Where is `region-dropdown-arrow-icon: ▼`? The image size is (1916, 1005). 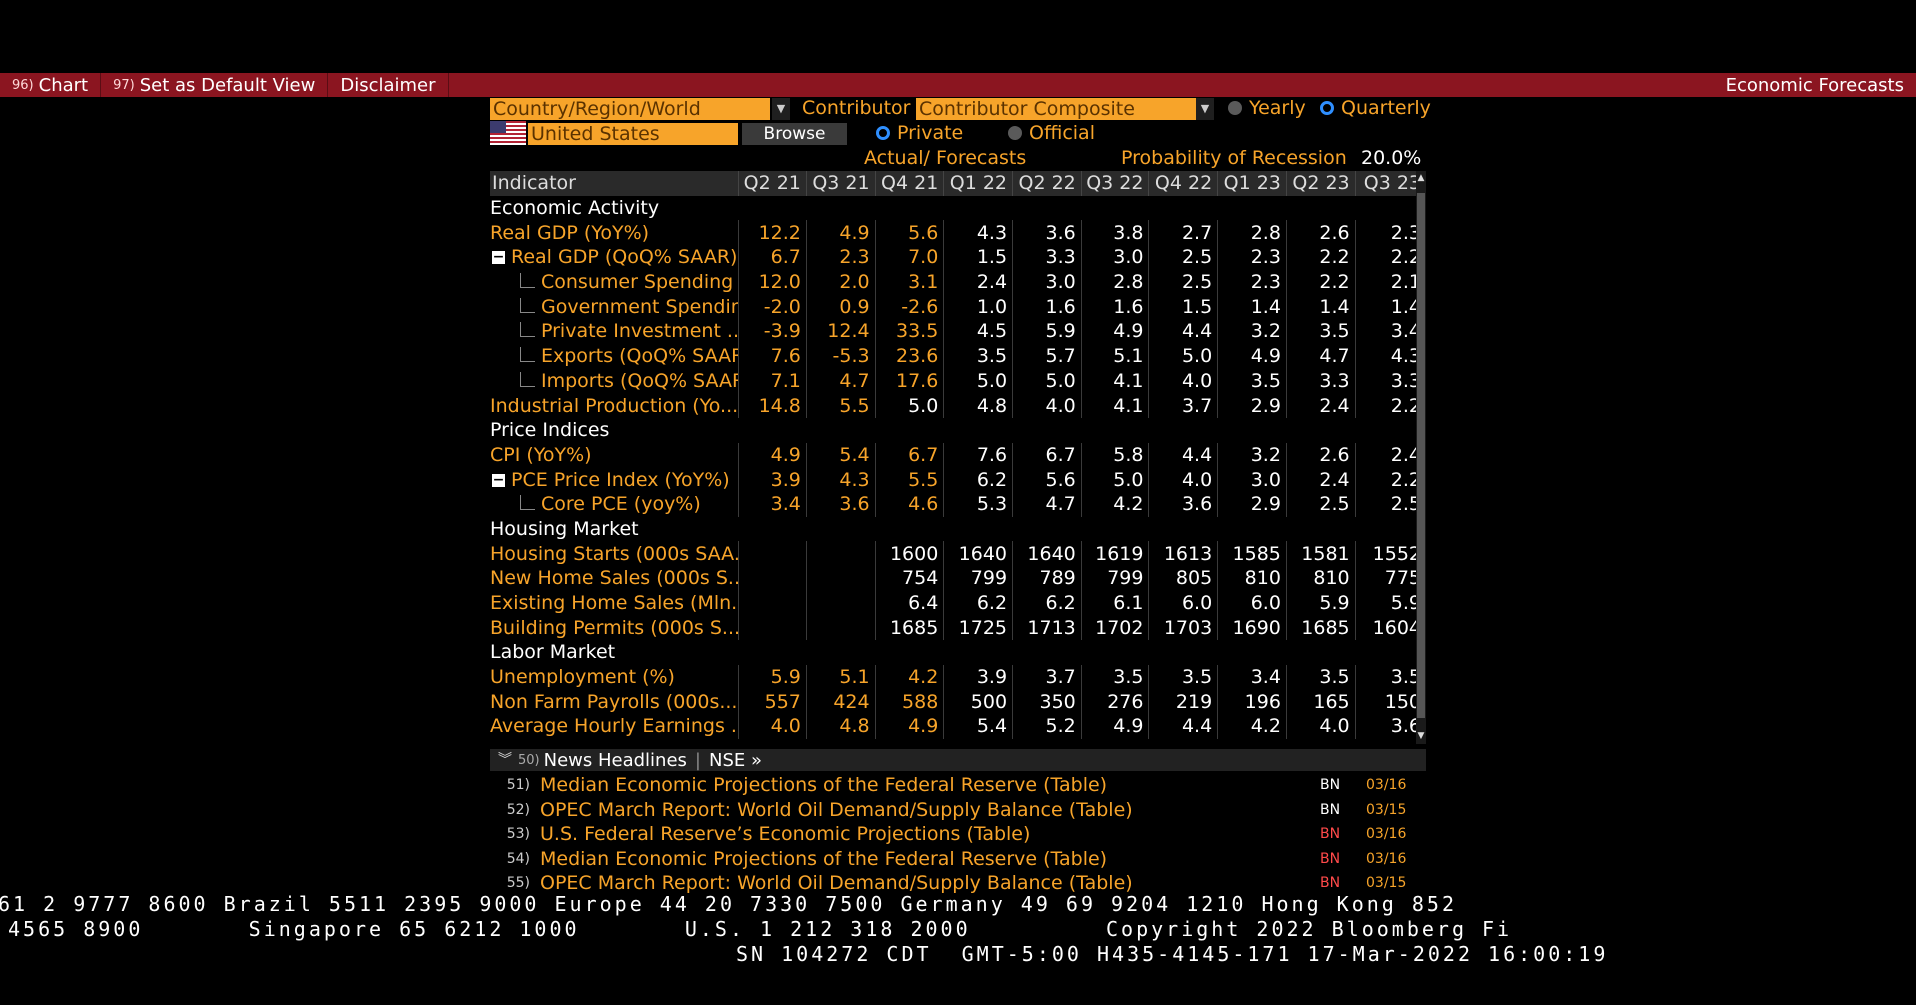
region-dropdown-arrow-icon: ▼ is located at coordinates (781, 109).